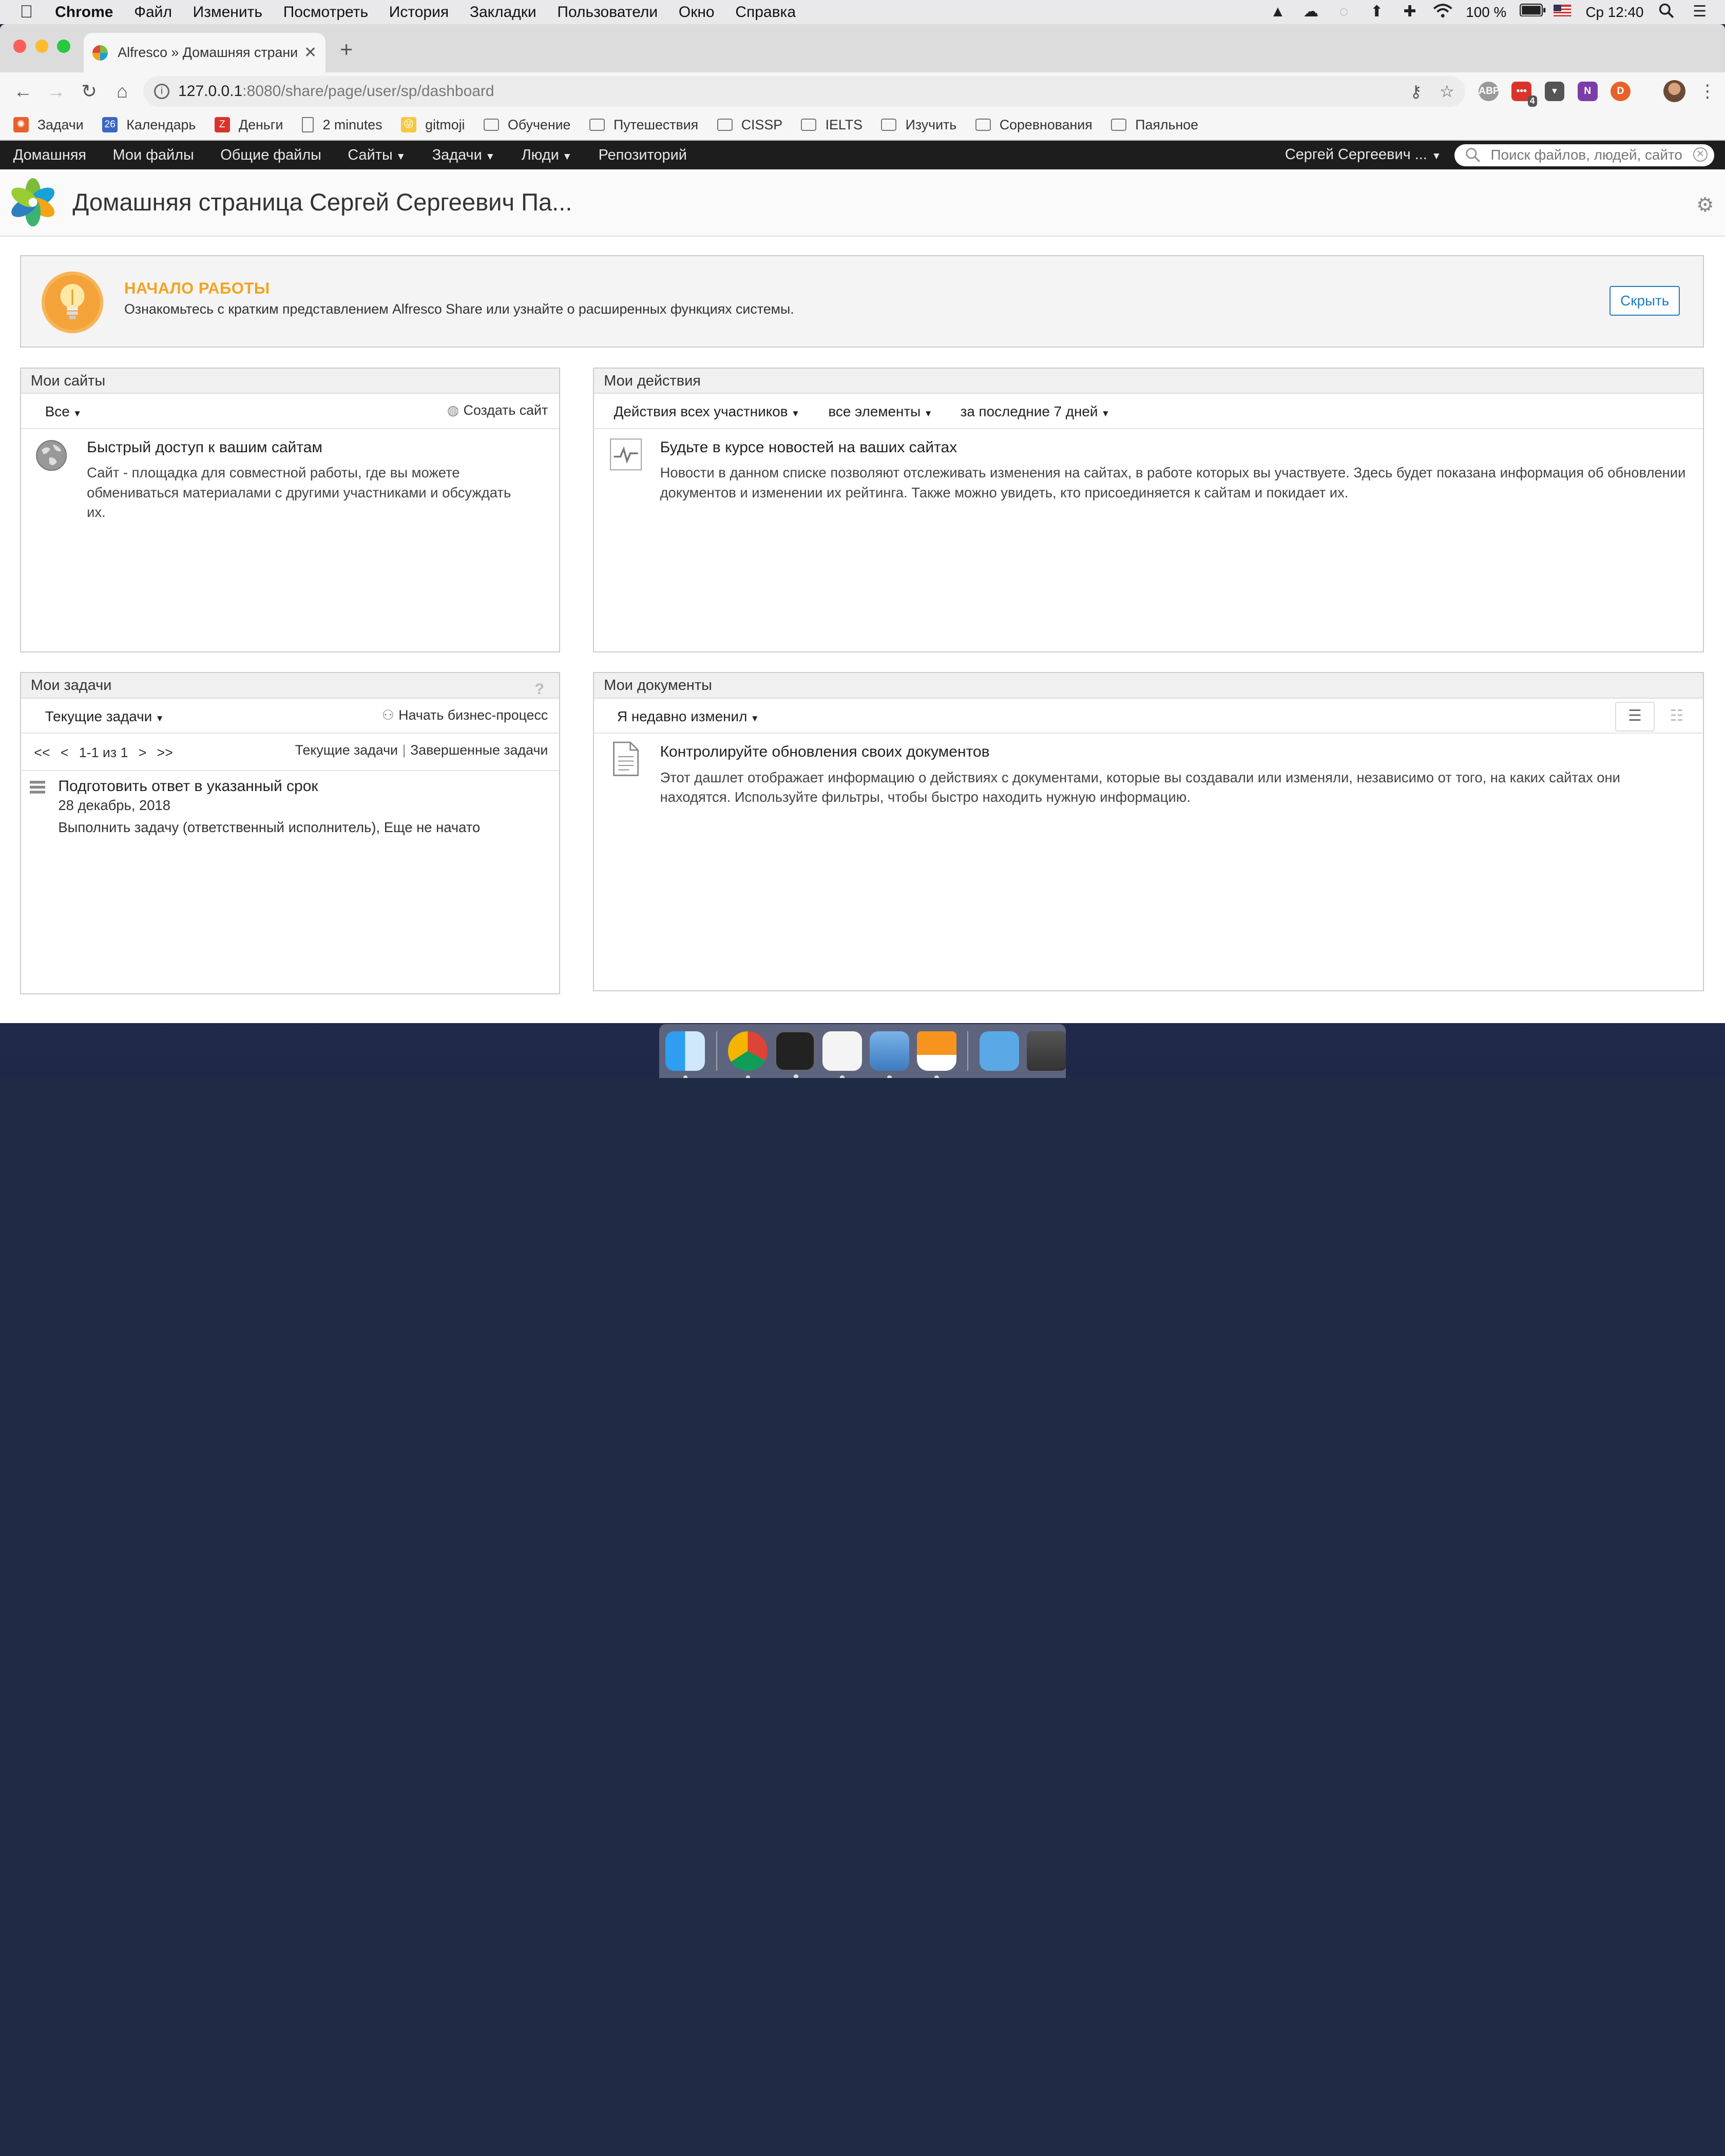 The height and width of the screenshot is (2156, 1725). I want to click on menu-bookmarks: Закладки, so click(503, 12).